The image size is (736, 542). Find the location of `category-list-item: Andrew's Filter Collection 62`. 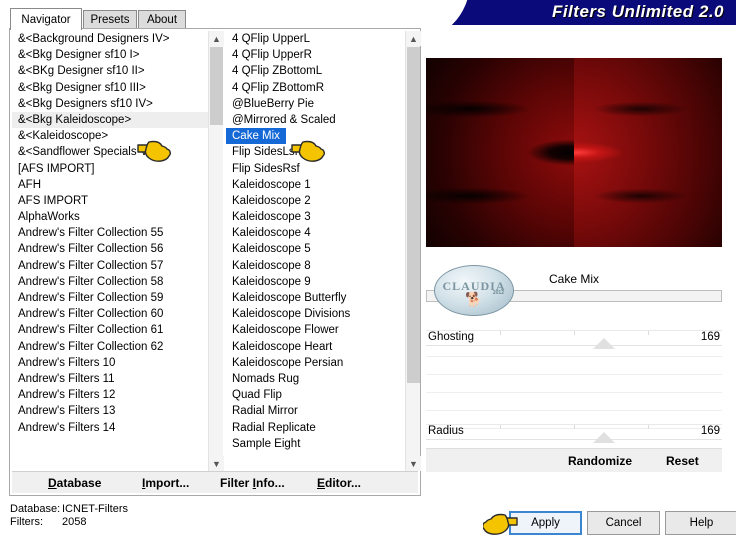

category-list-item: Andrew's Filter Collection 62 is located at coordinates (110, 347).